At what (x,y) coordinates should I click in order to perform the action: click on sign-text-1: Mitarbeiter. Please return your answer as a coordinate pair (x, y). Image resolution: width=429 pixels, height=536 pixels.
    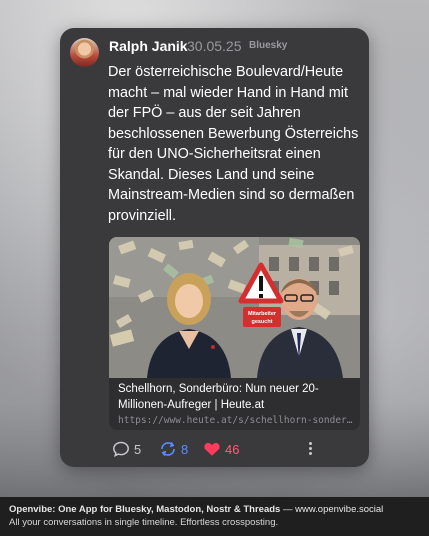
    Looking at the image, I should click on (262, 314).